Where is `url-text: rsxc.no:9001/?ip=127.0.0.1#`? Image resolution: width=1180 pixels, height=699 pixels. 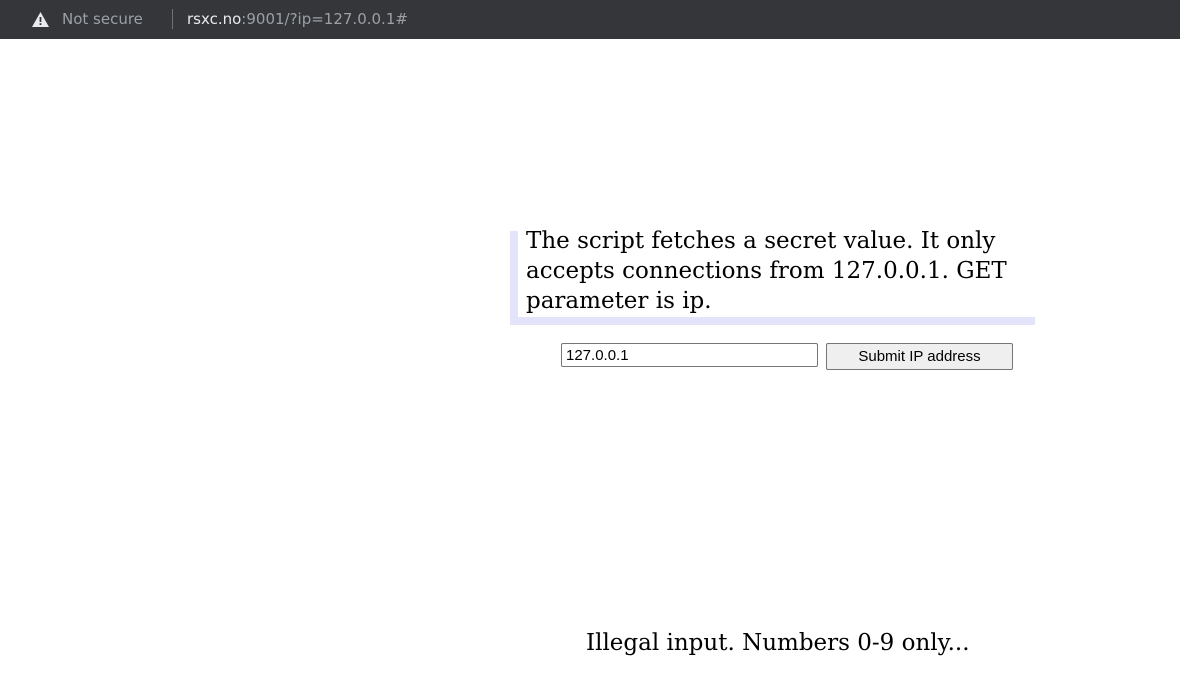
url-text: rsxc.no:9001/?ip=127.0.0.1# is located at coordinates (297, 19).